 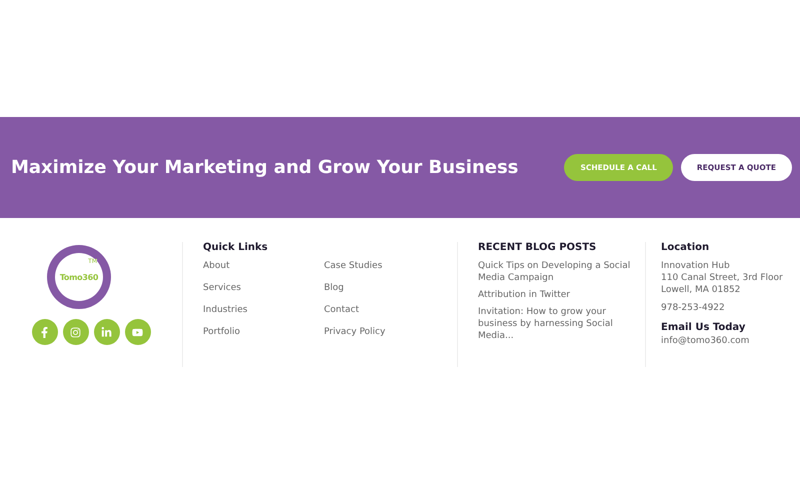 What do you see at coordinates (263, 266) in the screenshot?
I see `footer-link: About` at bounding box center [263, 266].